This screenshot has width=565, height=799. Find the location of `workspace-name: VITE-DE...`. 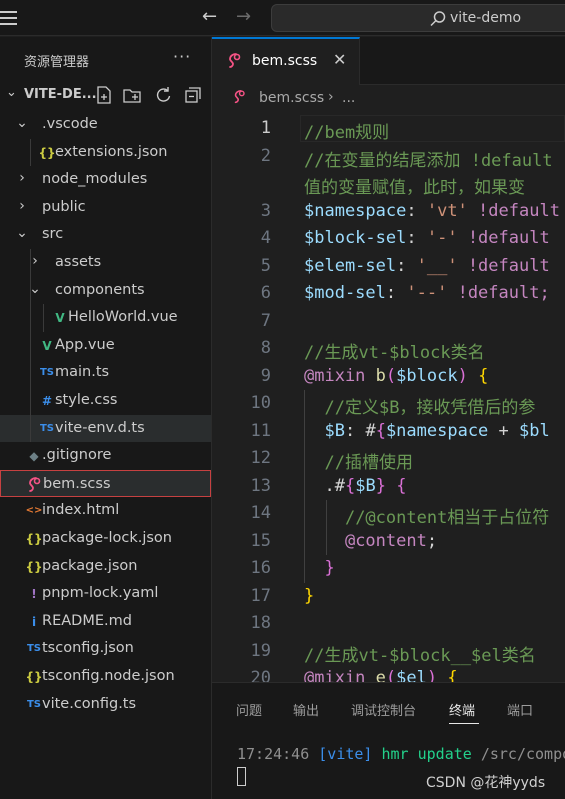

workspace-name: VITE-DE... is located at coordinates (60, 94).